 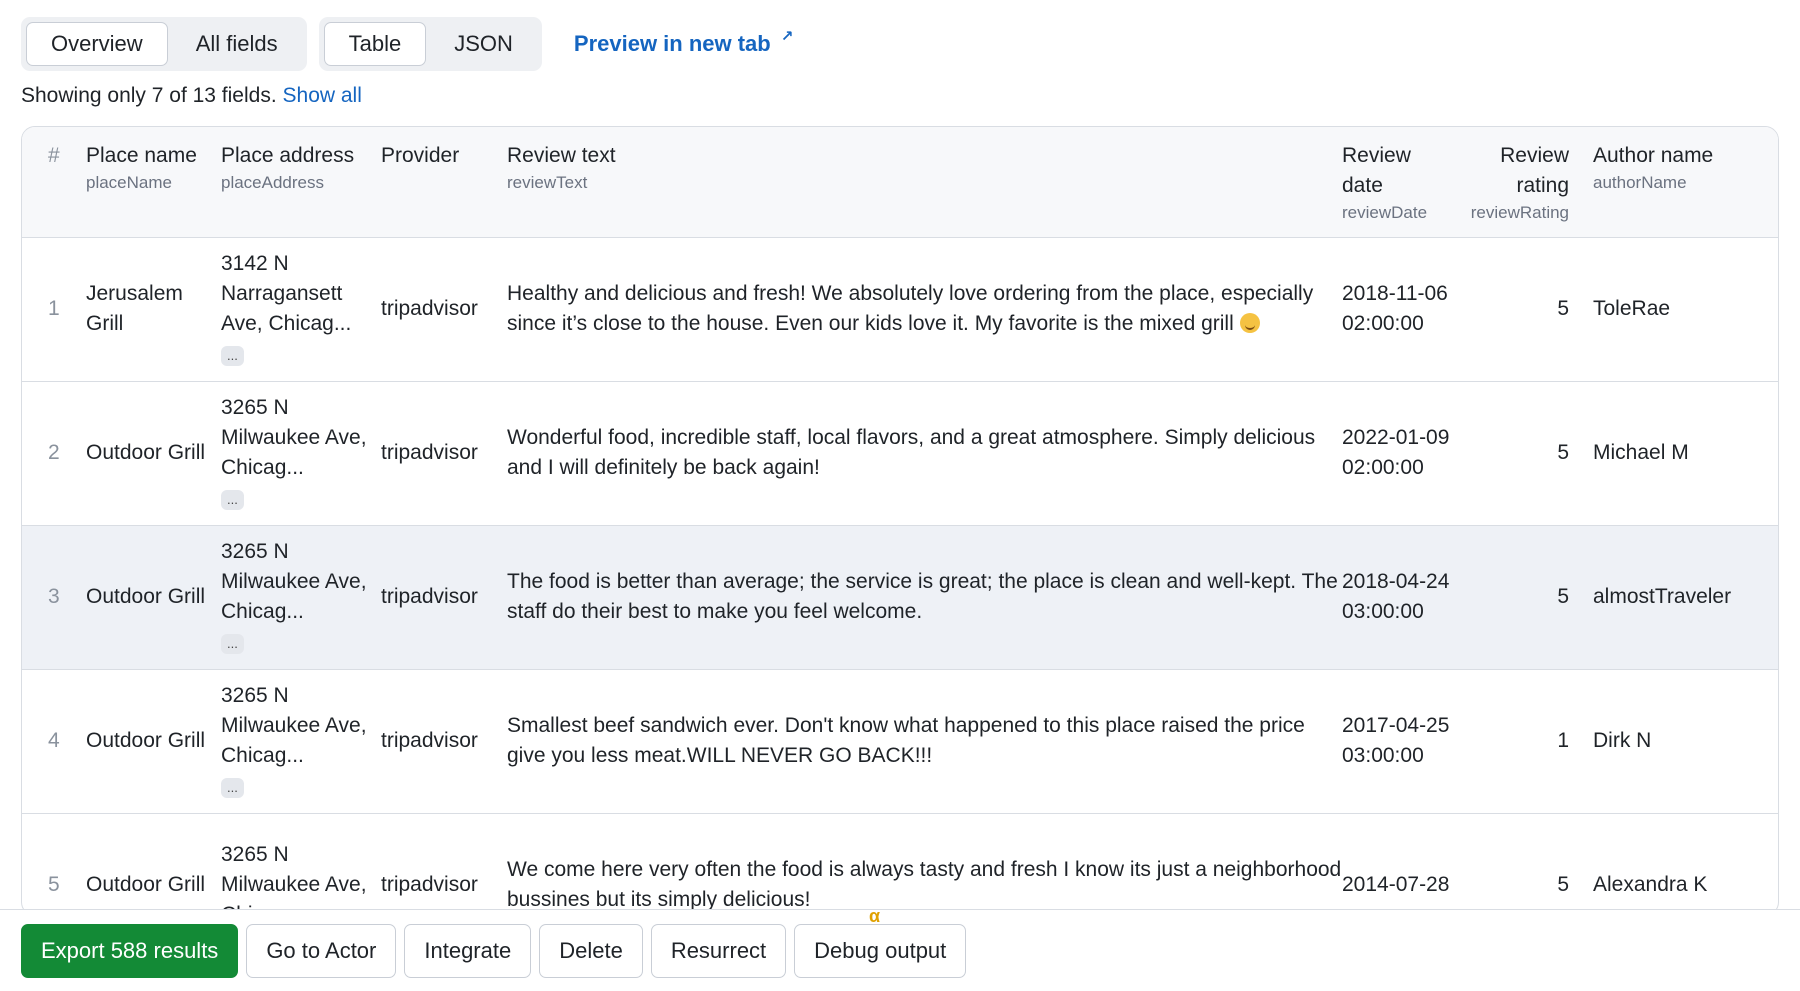 What do you see at coordinates (153, 182) in the screenshot?
I see `col-header-place-name: Place name placeName` at bounding box center [153, 182].